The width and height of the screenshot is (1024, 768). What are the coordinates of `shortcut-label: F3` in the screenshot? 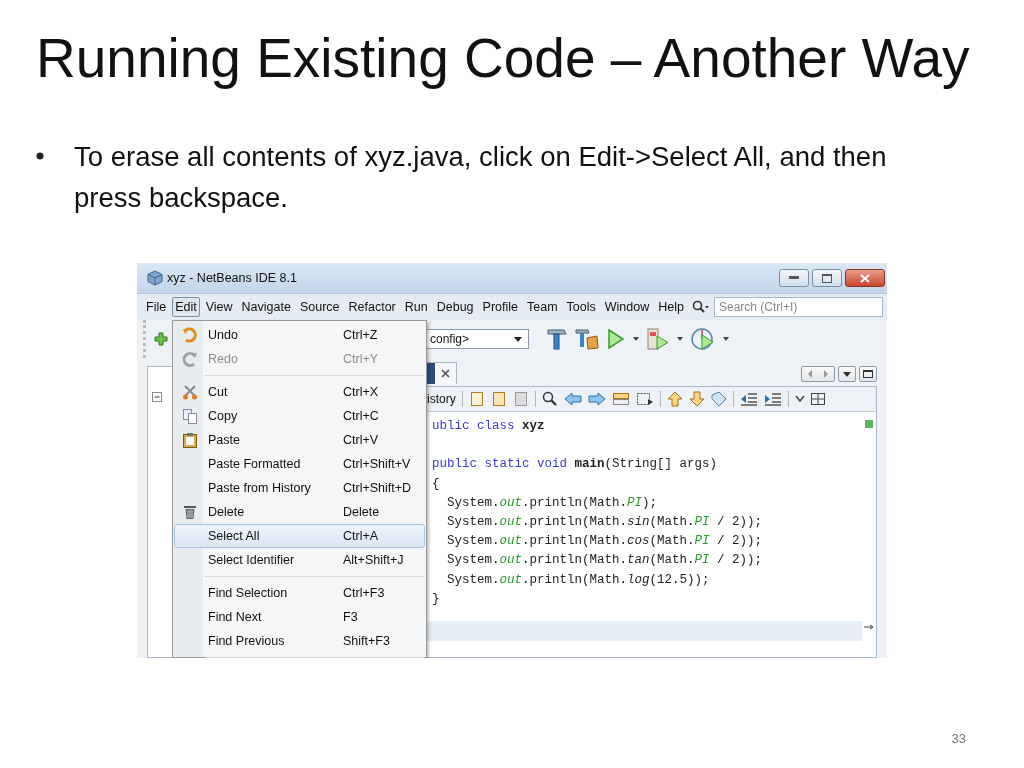 It's located at (350, 617).